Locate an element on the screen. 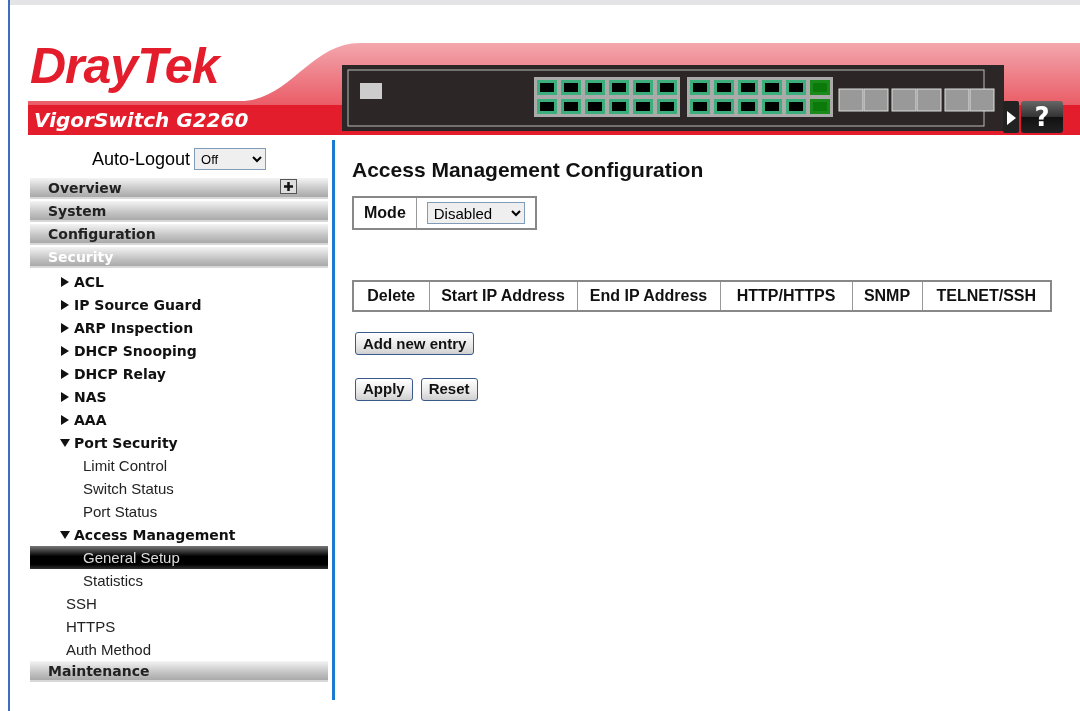  nav-item: Statistics is located at coordinates (179, 580).